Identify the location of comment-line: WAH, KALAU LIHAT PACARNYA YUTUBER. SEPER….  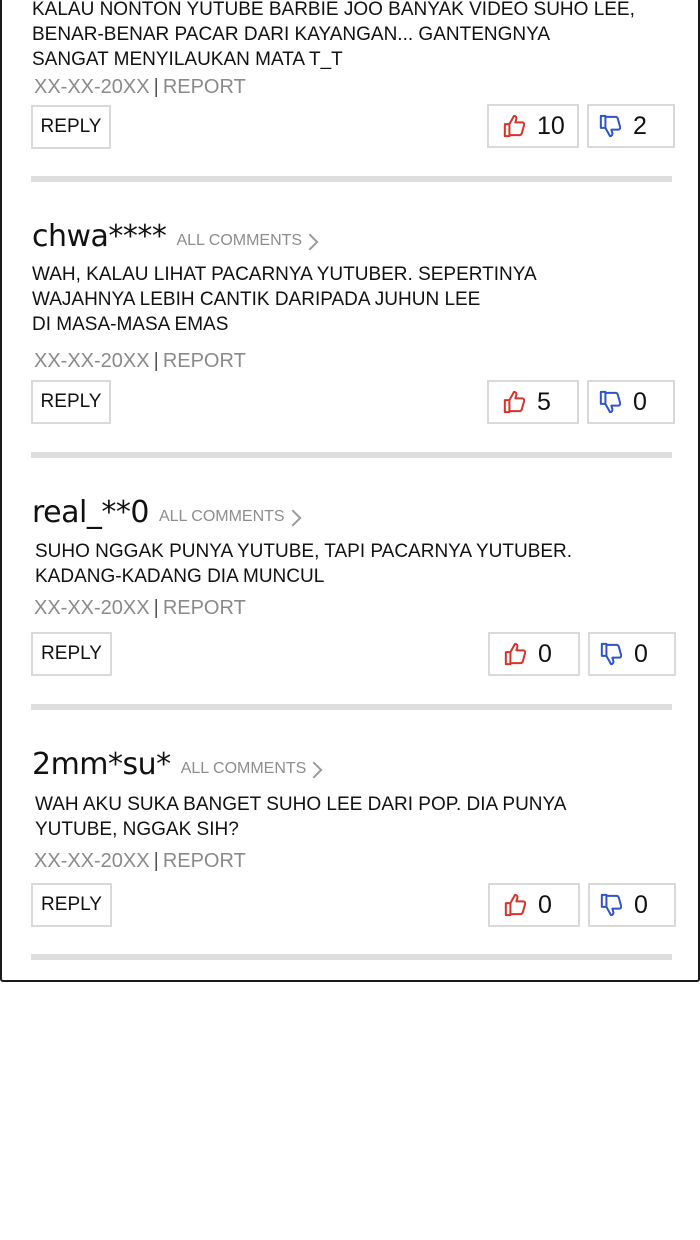
(284, 274).